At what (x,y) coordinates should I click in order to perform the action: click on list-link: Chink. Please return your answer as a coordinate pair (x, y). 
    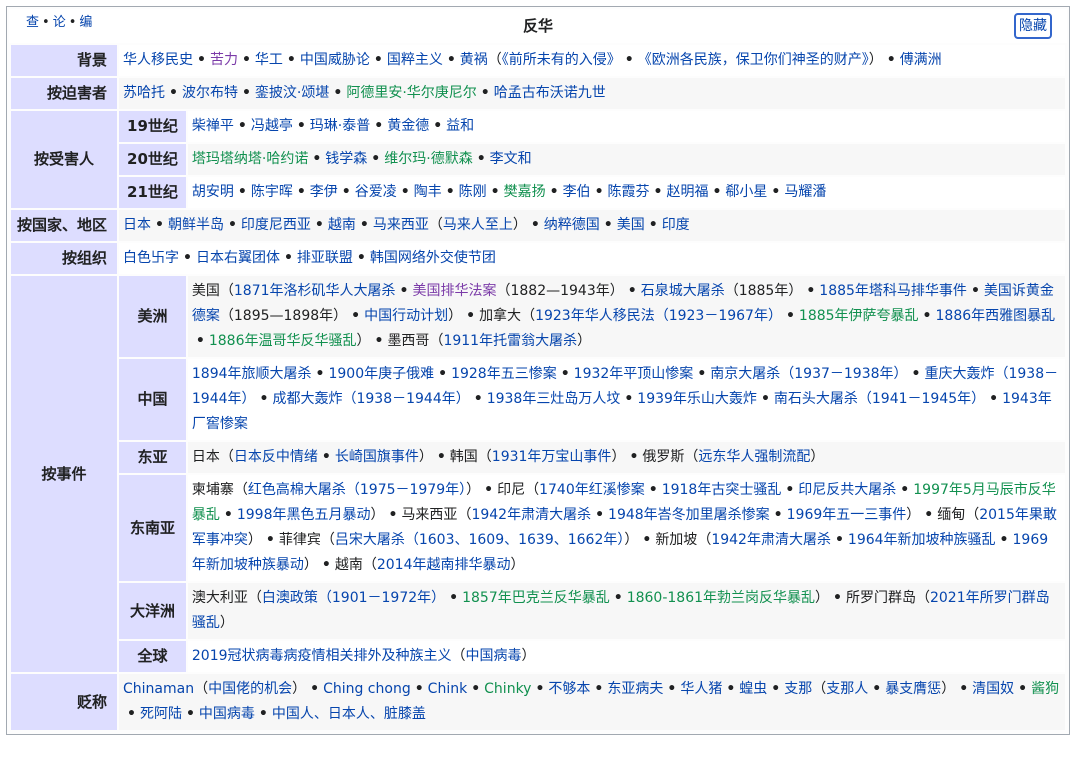
    Looking at the image, I should click on (448, 689).